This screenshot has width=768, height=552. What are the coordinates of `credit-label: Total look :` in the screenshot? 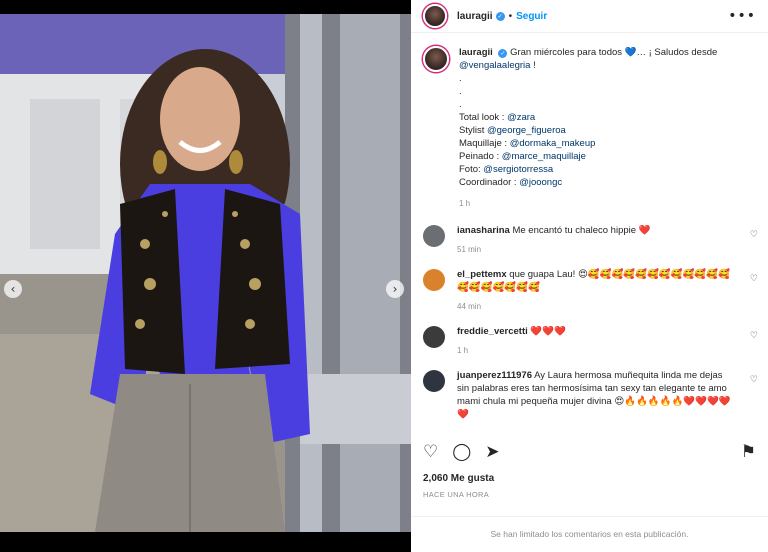 It's located at (483, 117).